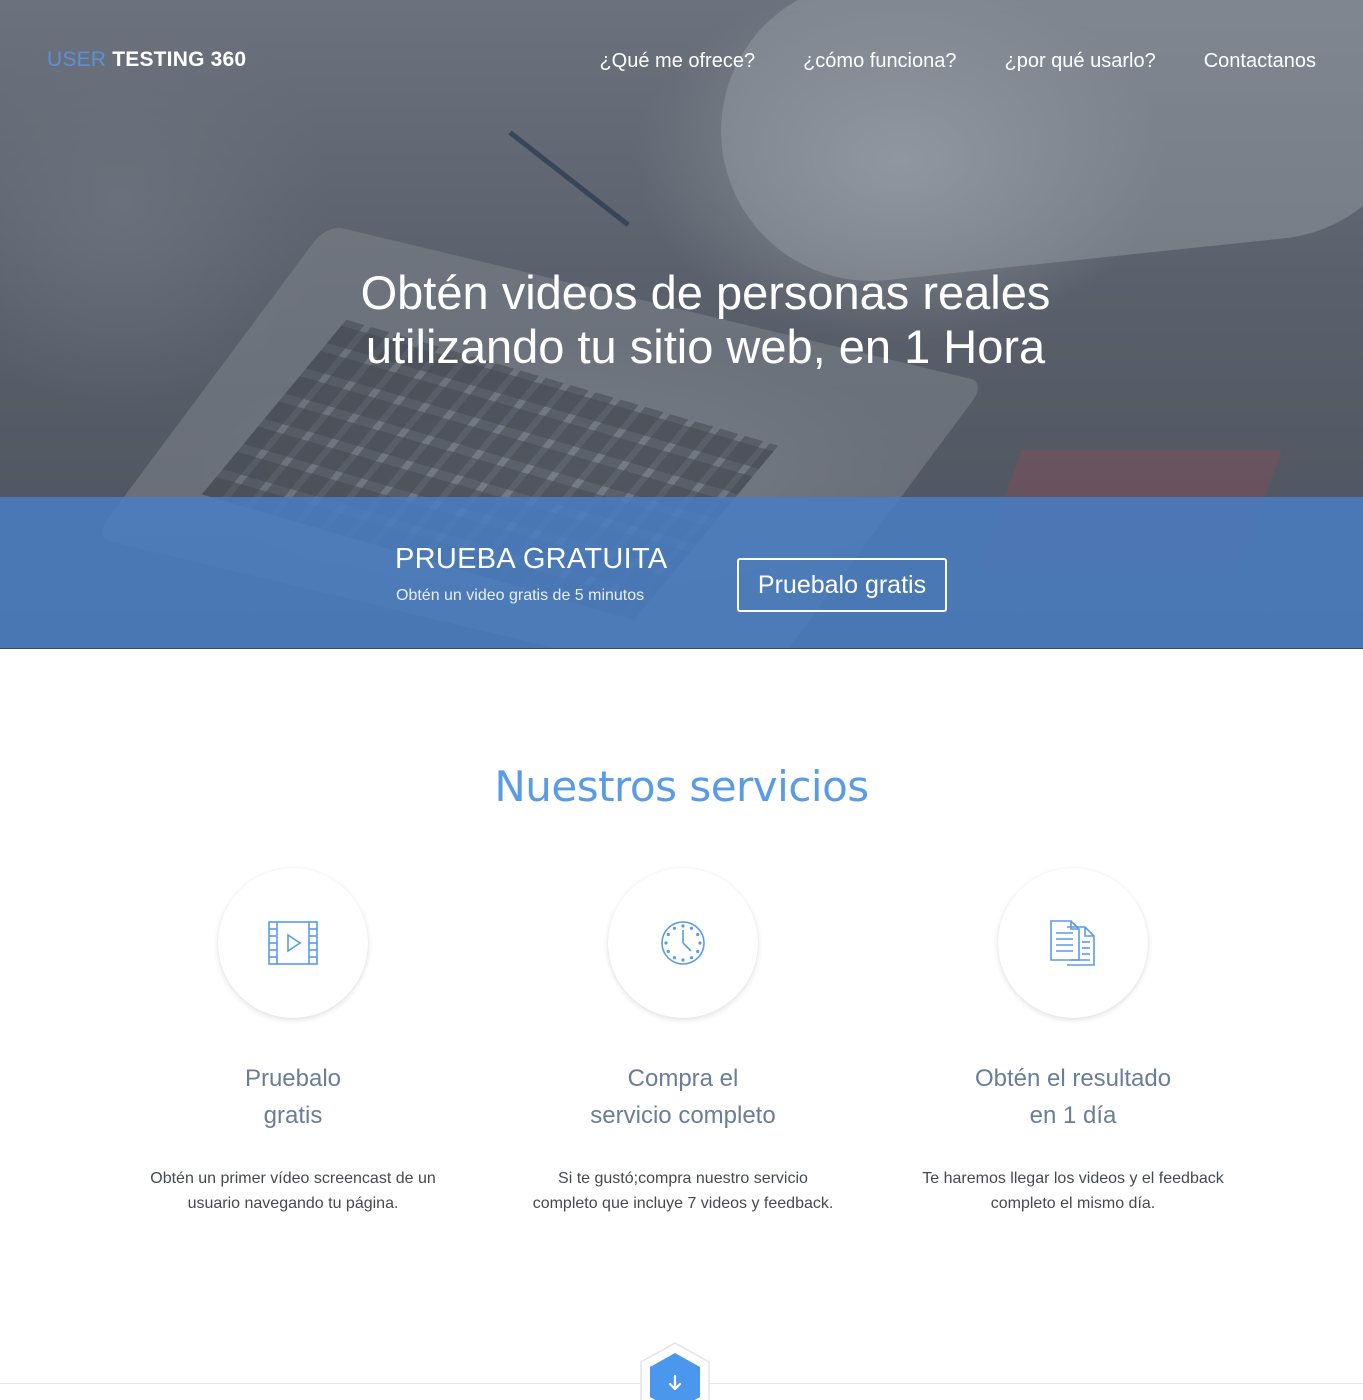 Image resolution: width=1363 pixels, height=1400 pixels. What do you see at coordinates (531, 559) in the screenshot?
I see `free-trial-title: PRUEBA GRATUITA` at bounding box center [531, 559].